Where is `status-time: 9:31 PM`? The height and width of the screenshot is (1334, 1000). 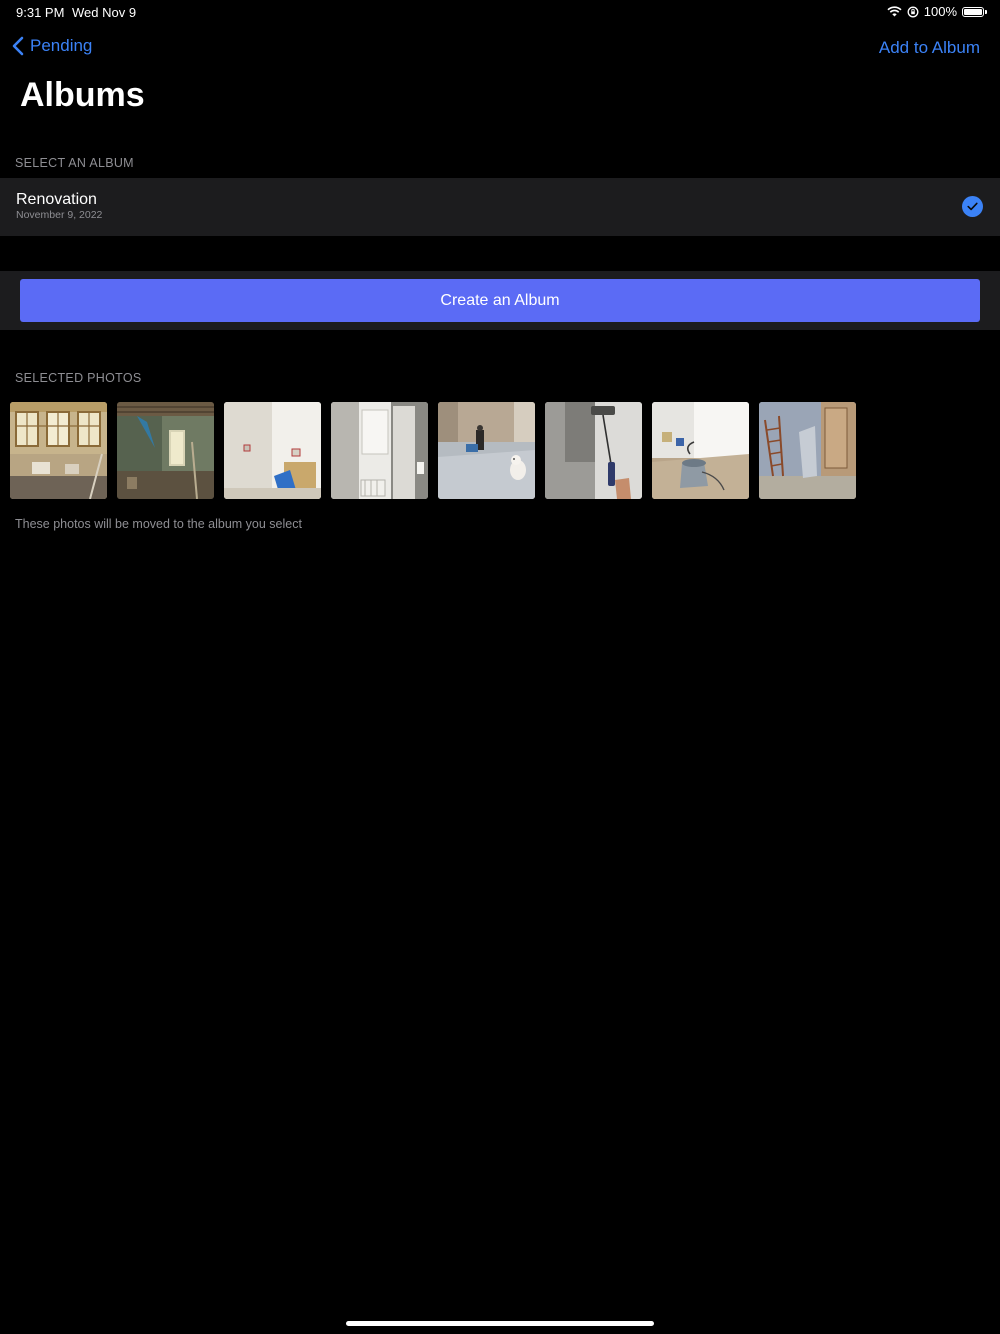 status-time: 9:31 PM is located at coordinates (40, 12).